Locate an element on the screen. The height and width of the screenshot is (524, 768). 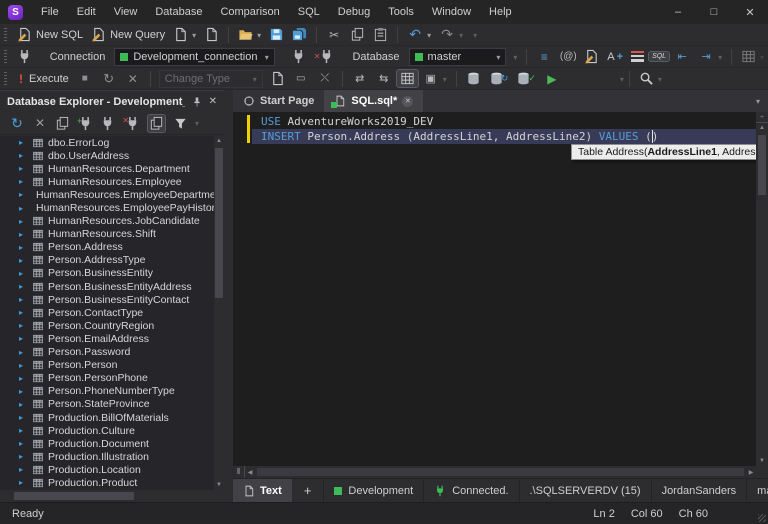
menu-item: Window is located at coordinates (451, 12).